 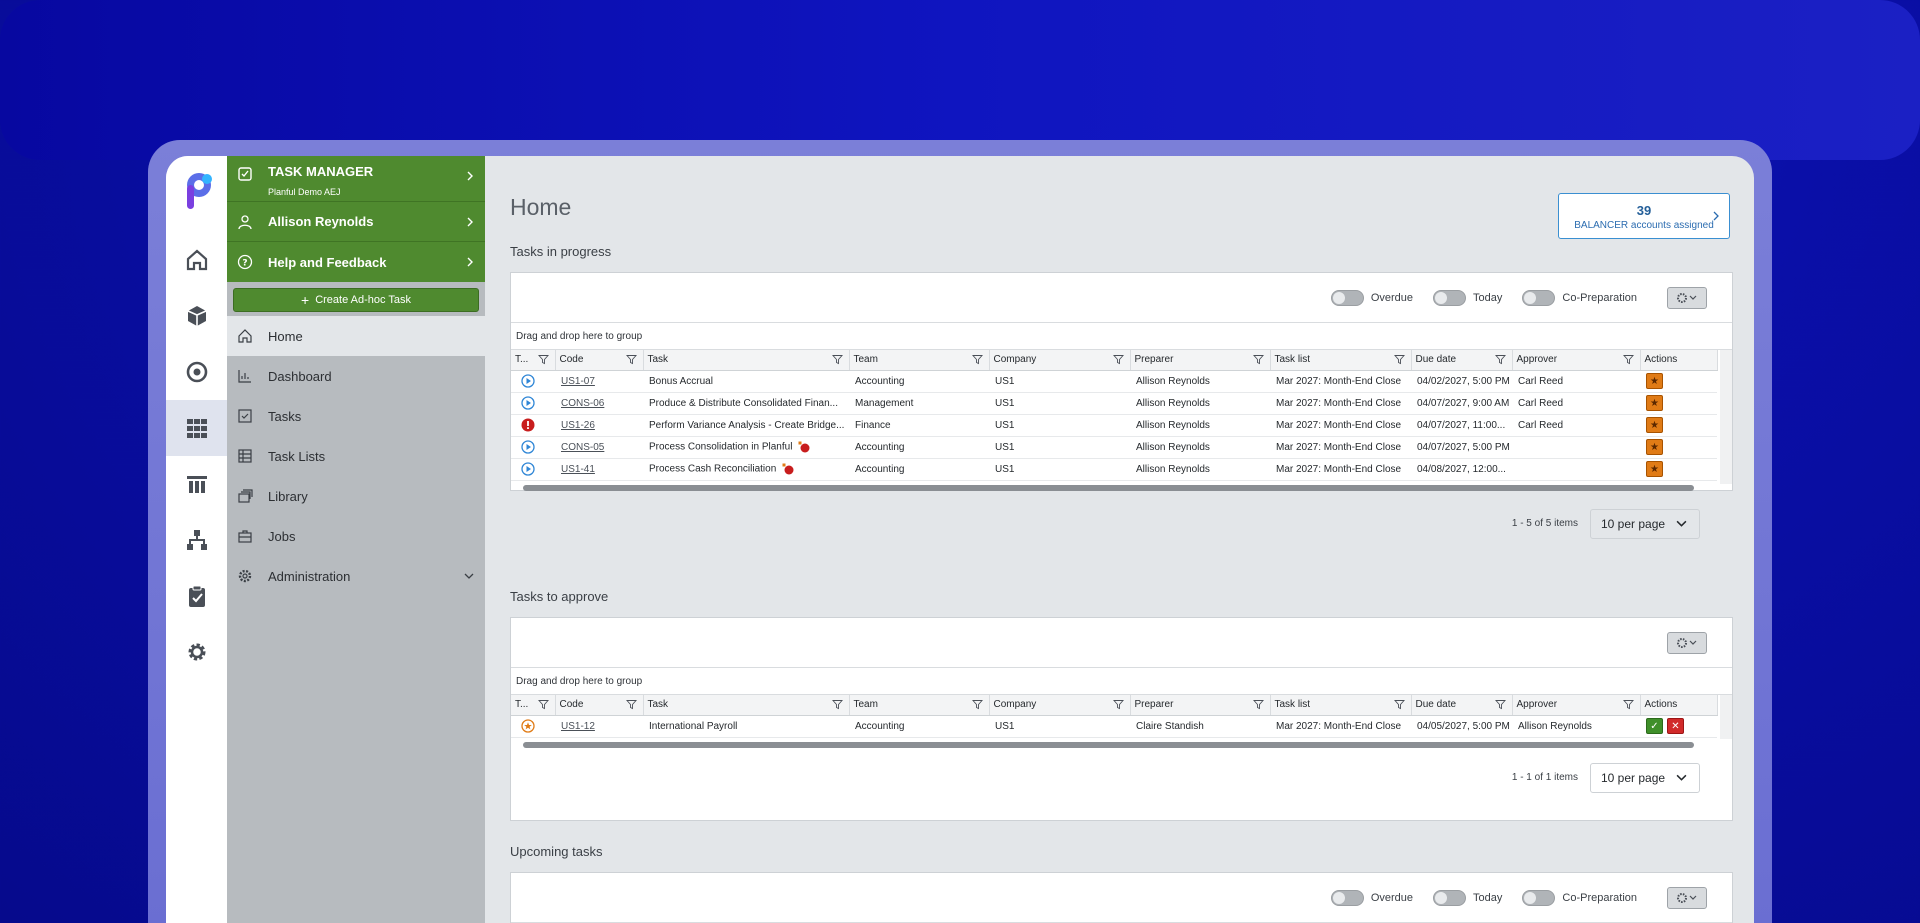 I want to click on grid-settings-button, so click(x=1687, y=897).